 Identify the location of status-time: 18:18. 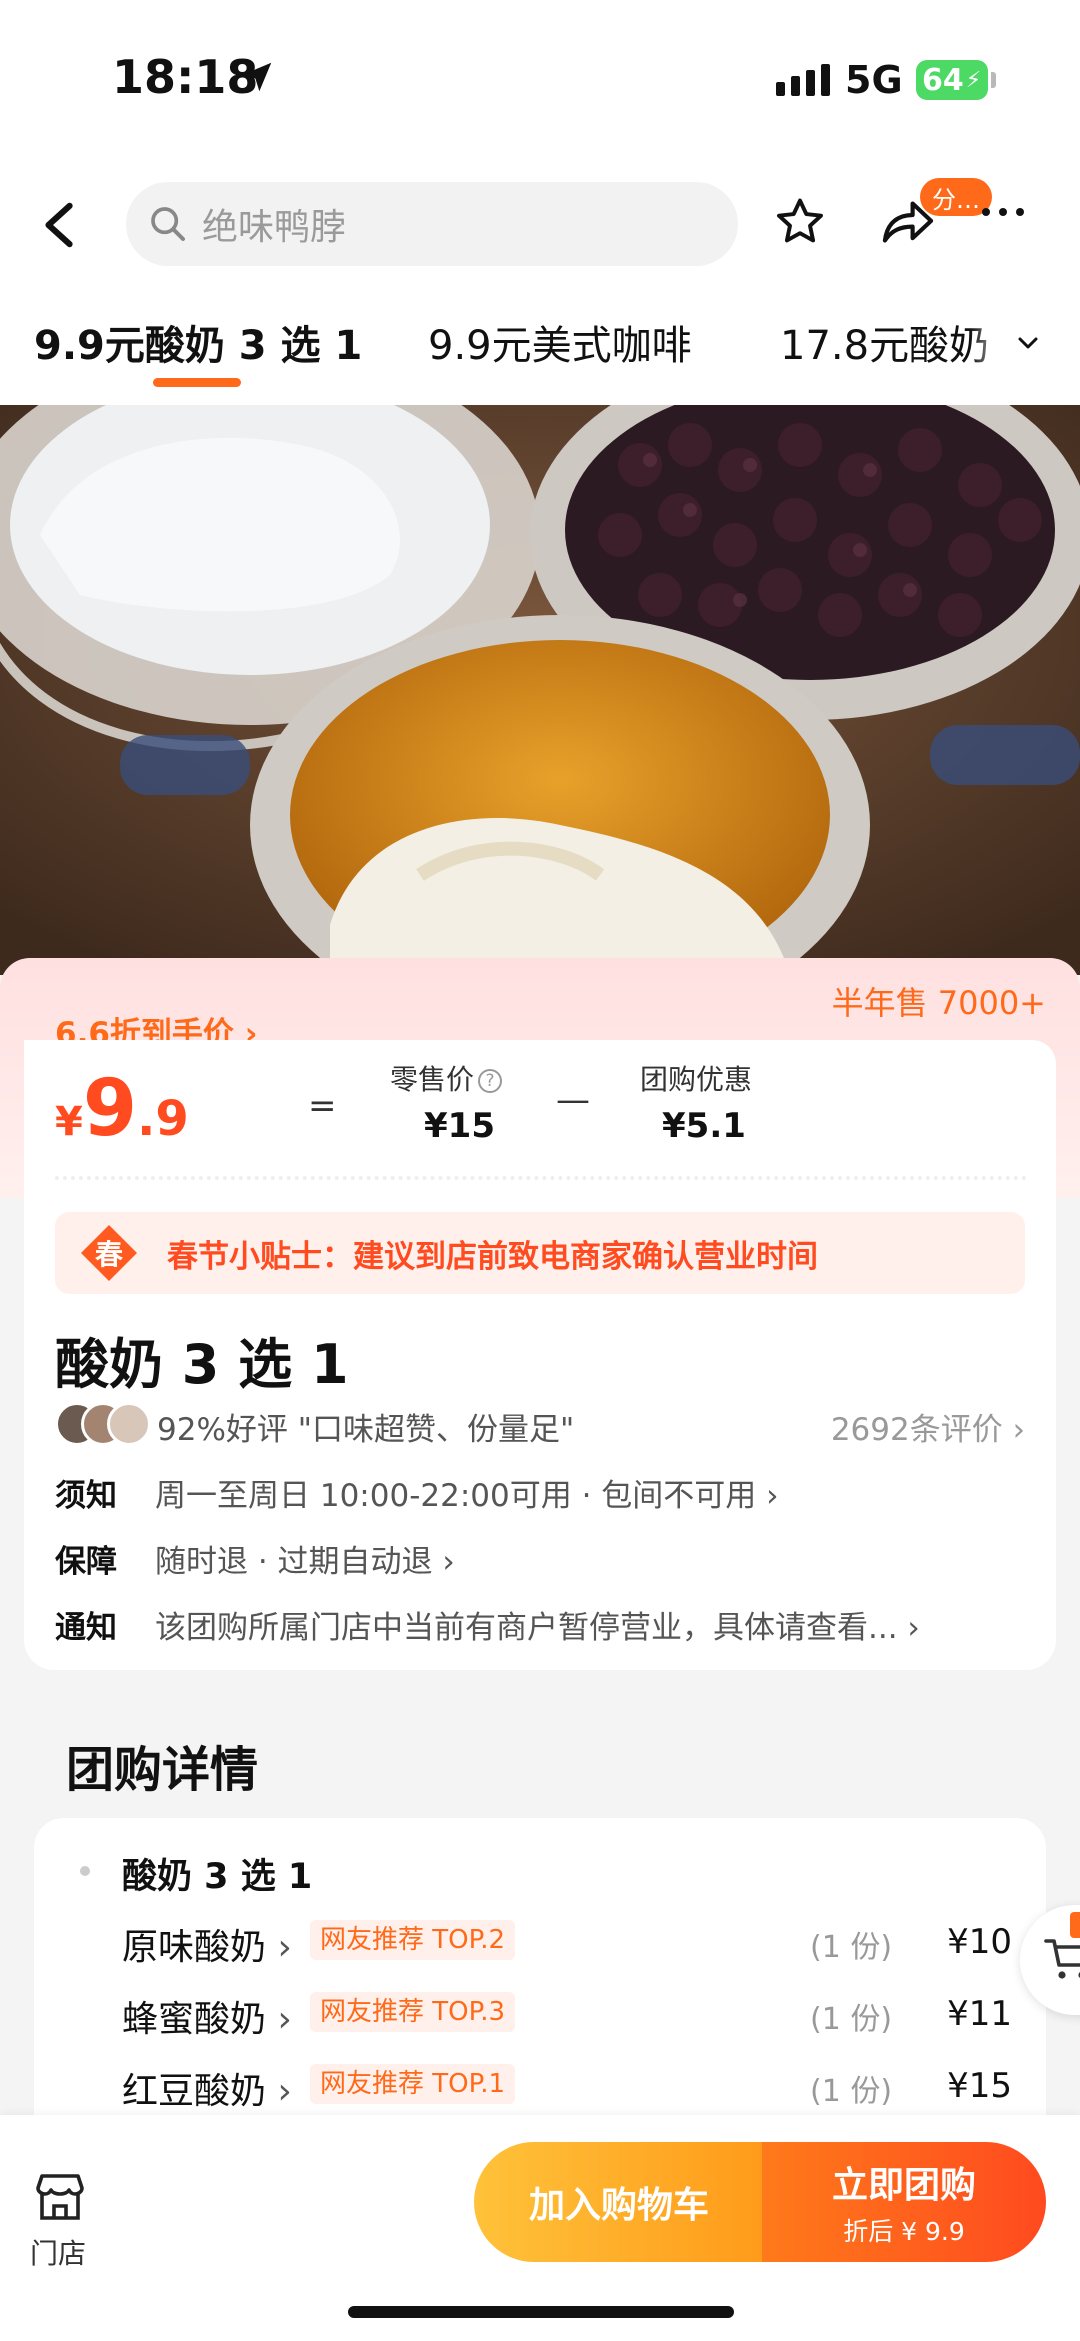
(185, 77).